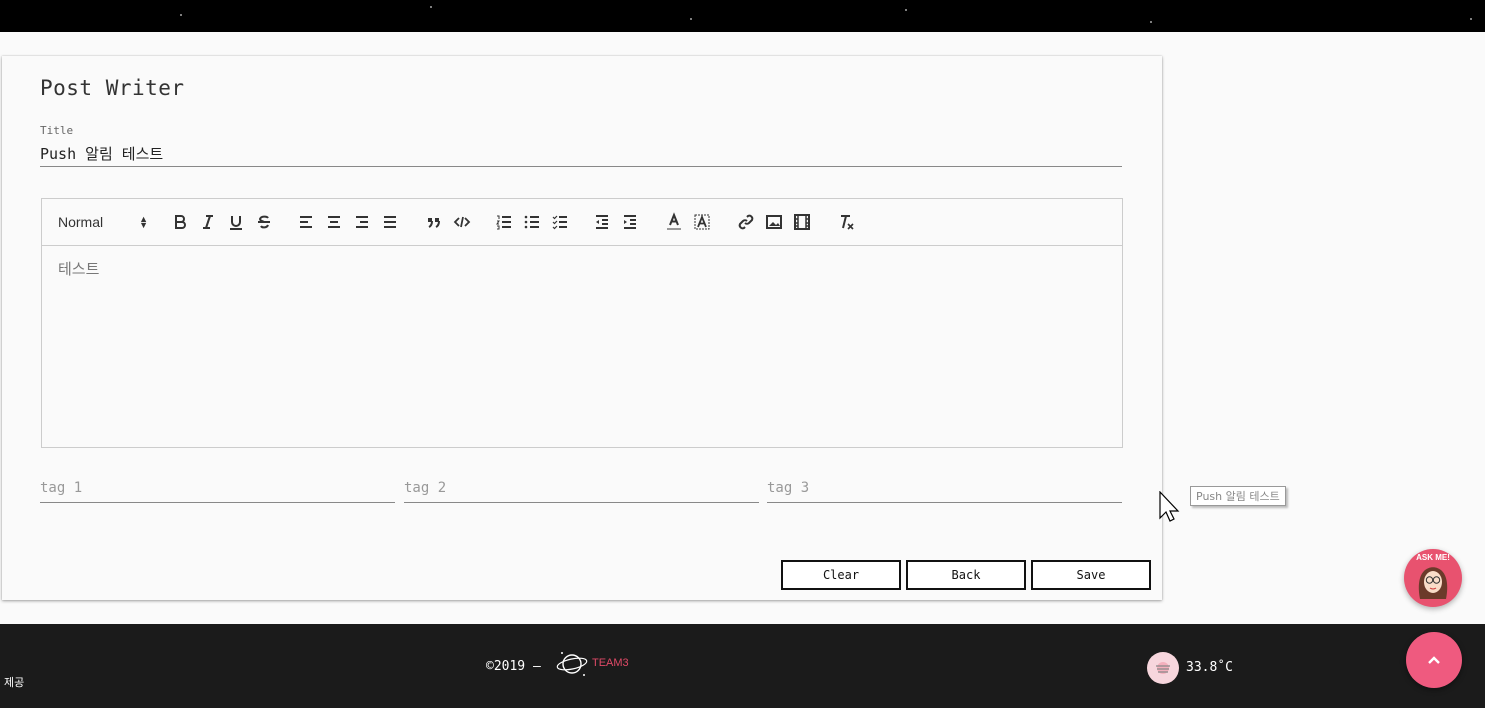  Describe the element at coordinates (1163, 668) in the screenshot. I see `weather-icon` at that location.